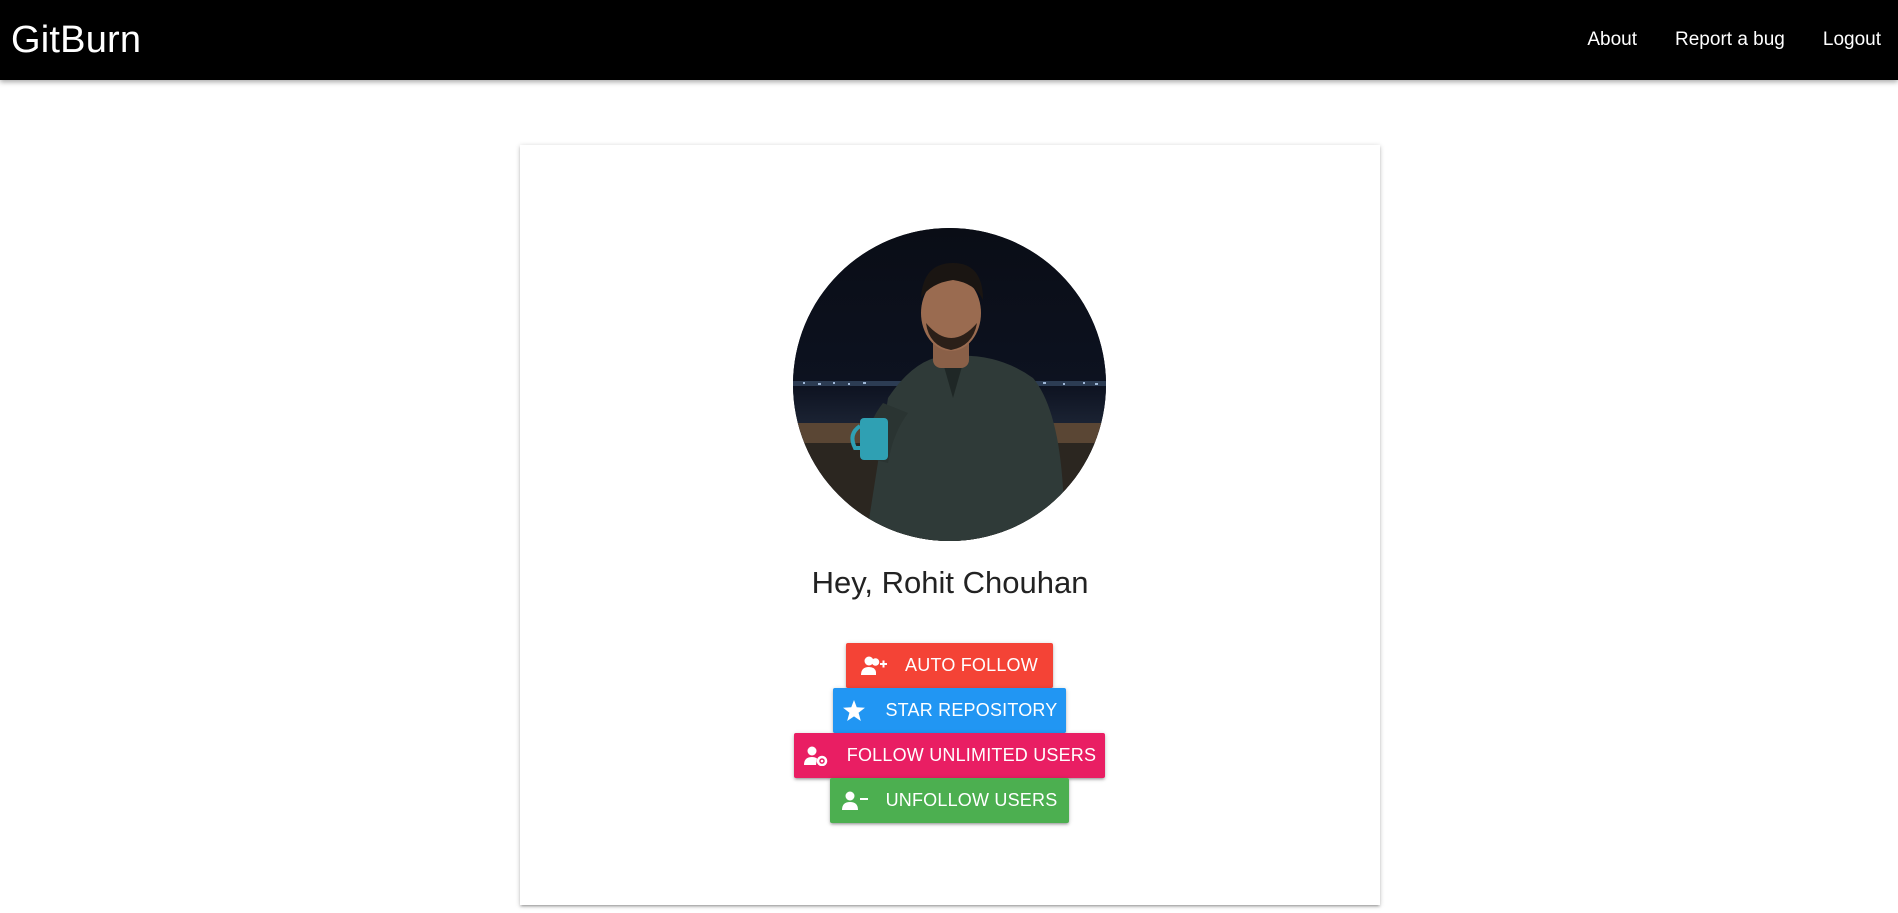 The image size is (1898, 913). I want to click on auto-follow-button: AUTO FOLLOW, so click(949, 665).